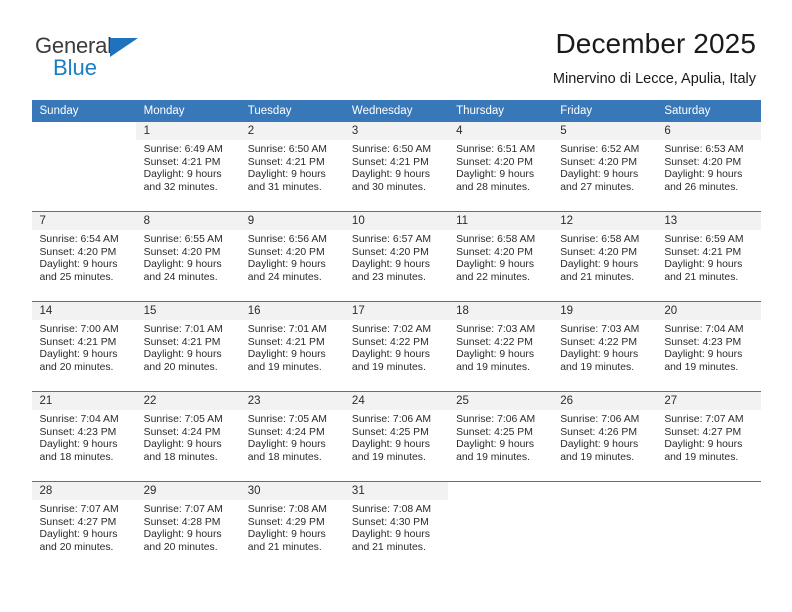  What do you see at coordinates (708, 131) in the screenshot?
I see `day-number: 6` at bounding box center [708, 131].